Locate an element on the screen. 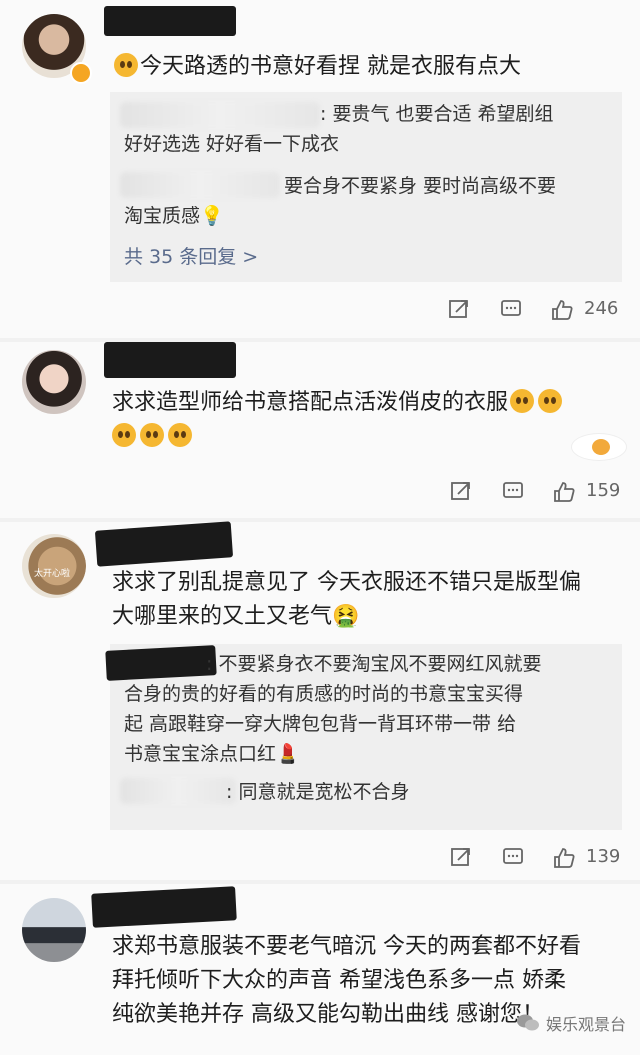 Image resolution: width=640 pixels, height=1055 pixels. action-bar: 159 is located at coordinates (535, 493).